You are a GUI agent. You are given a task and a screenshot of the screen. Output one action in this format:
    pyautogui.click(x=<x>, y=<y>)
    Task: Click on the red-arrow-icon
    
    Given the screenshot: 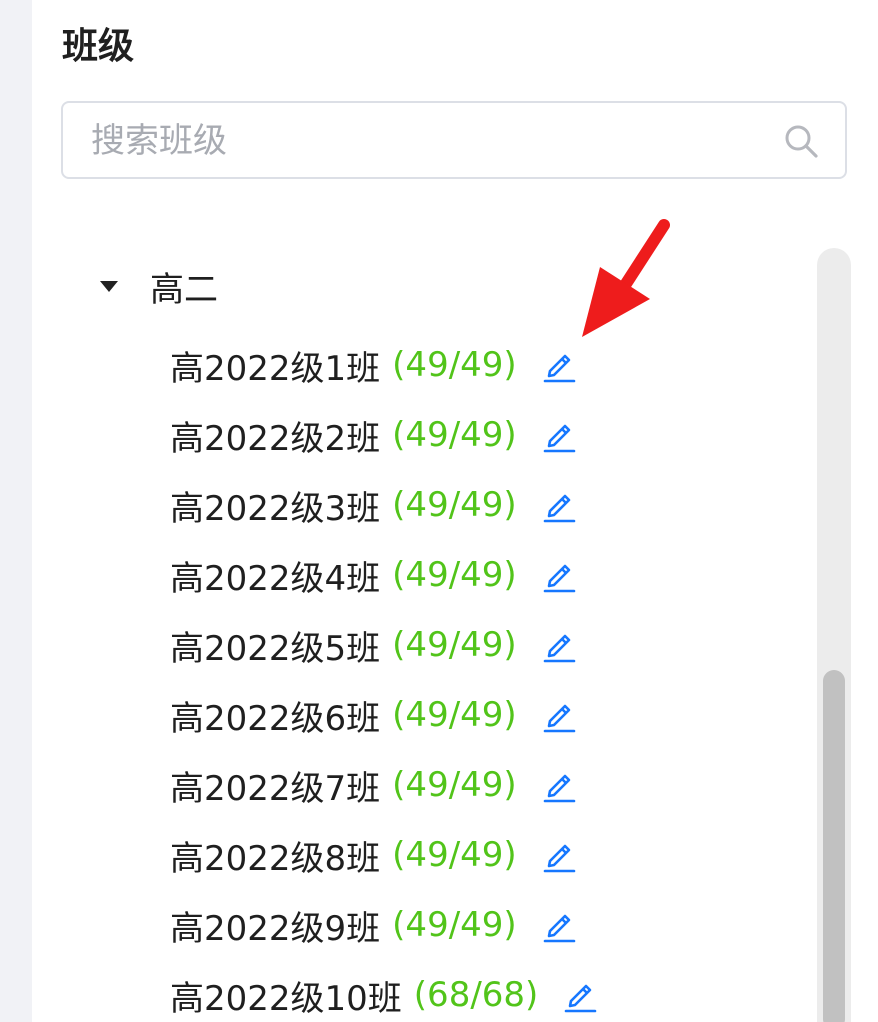 What is the action you would take?
    pyautogui.click(x=626, y=278)
    